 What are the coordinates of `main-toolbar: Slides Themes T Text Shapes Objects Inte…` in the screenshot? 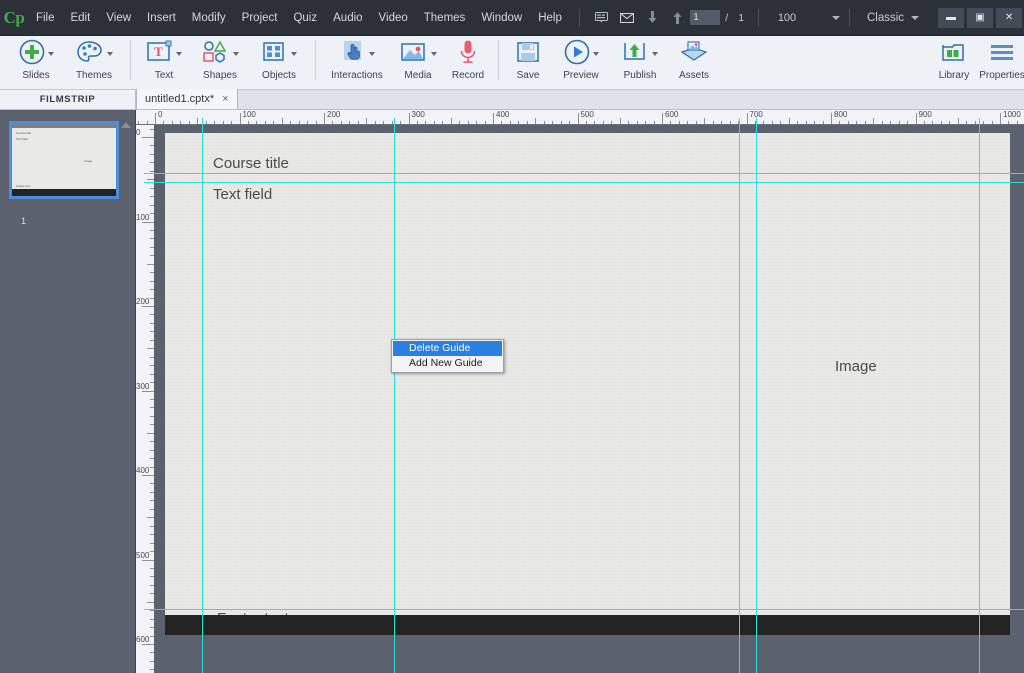 It's located at (512, 63).